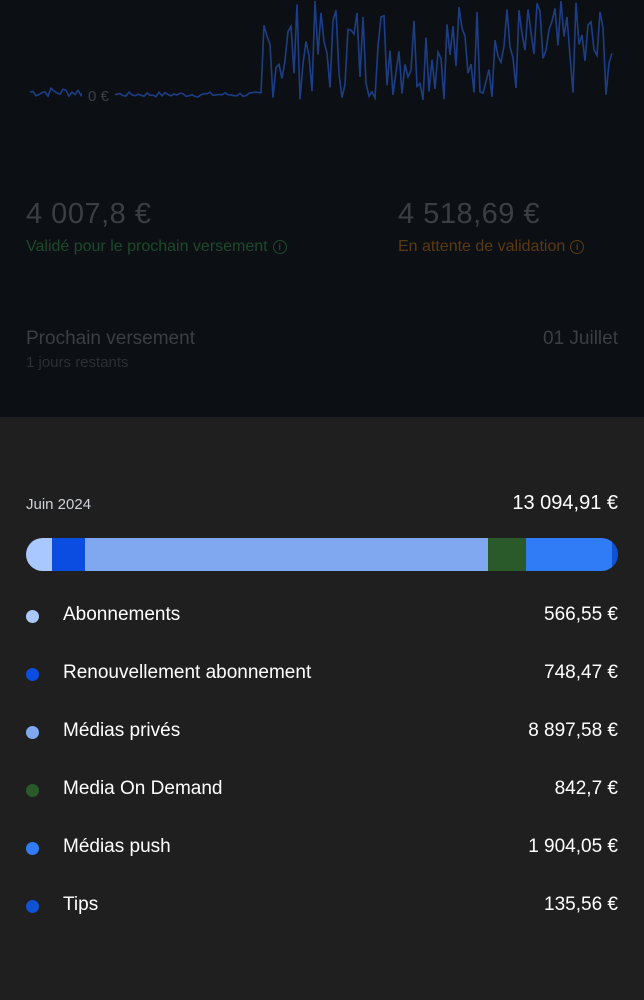 The image size is (644, 1000). I want to click on legend-item: Médias privés 8 897,58 €, so click(322, 731).